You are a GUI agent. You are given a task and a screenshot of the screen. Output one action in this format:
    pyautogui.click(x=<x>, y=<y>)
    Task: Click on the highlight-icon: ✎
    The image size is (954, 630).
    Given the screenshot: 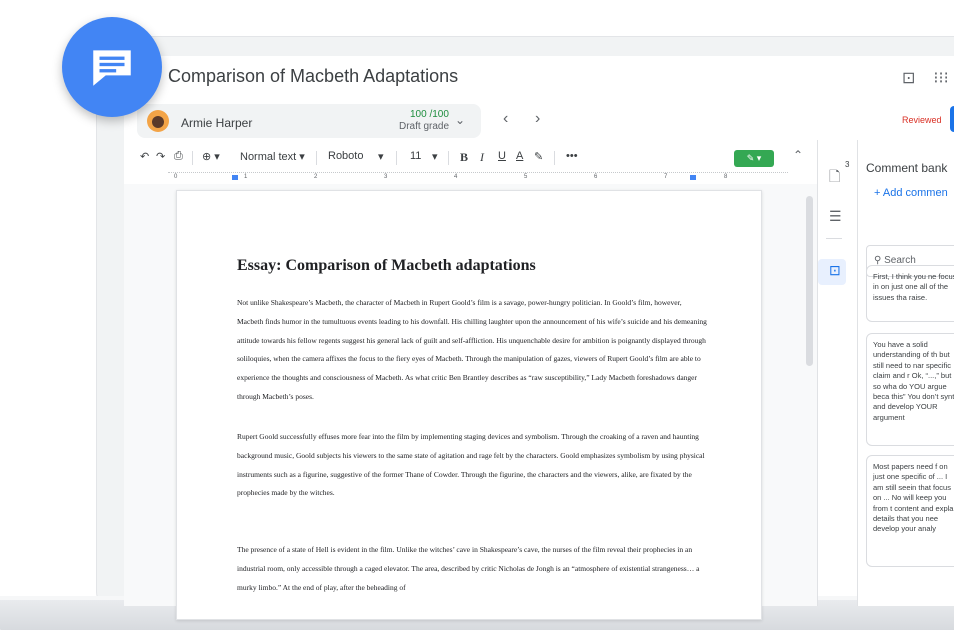 What is the action you would take?
    pyautogui.click(x=538, y=156)
    